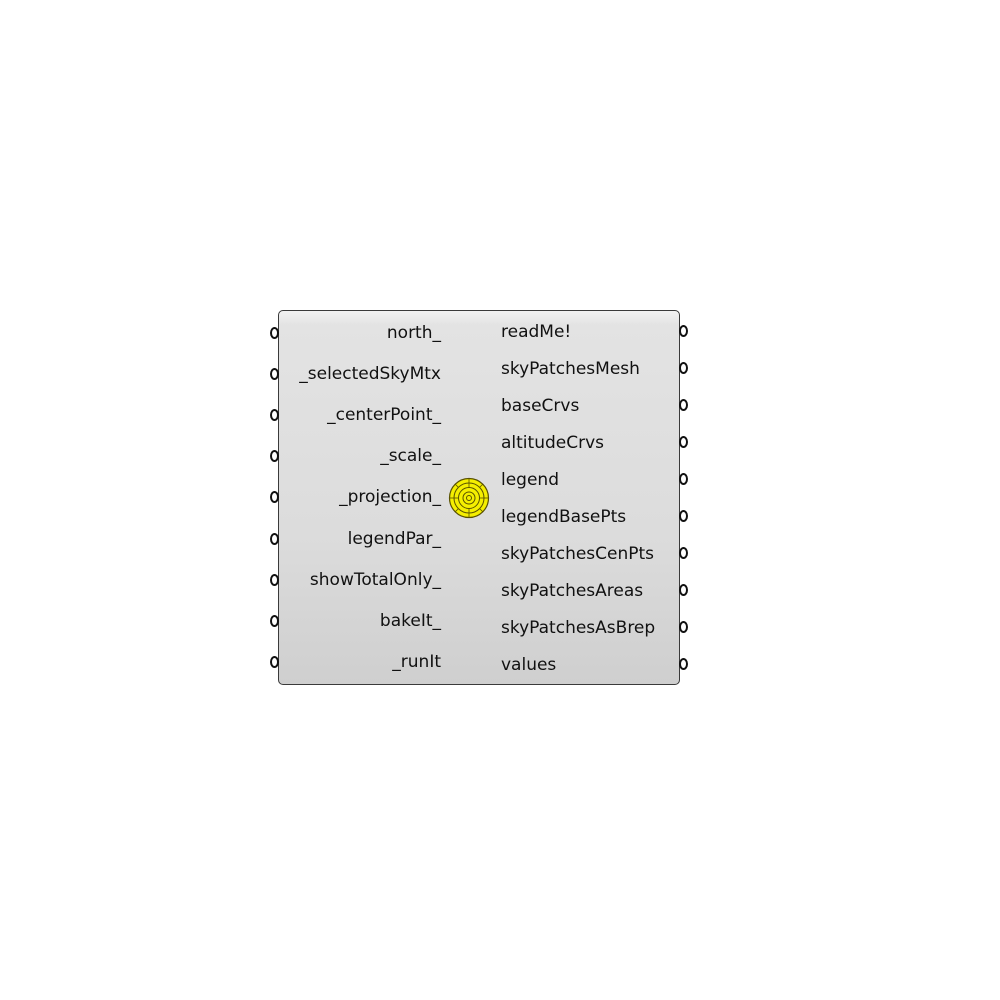 Image resolution: width=1000 pixels, height=1000 pixels. What do you see at coordinates (563, 517) in the screenshot?
I see `output-legend-base-pts: legendBasePts` at bounding box center [563, 517].